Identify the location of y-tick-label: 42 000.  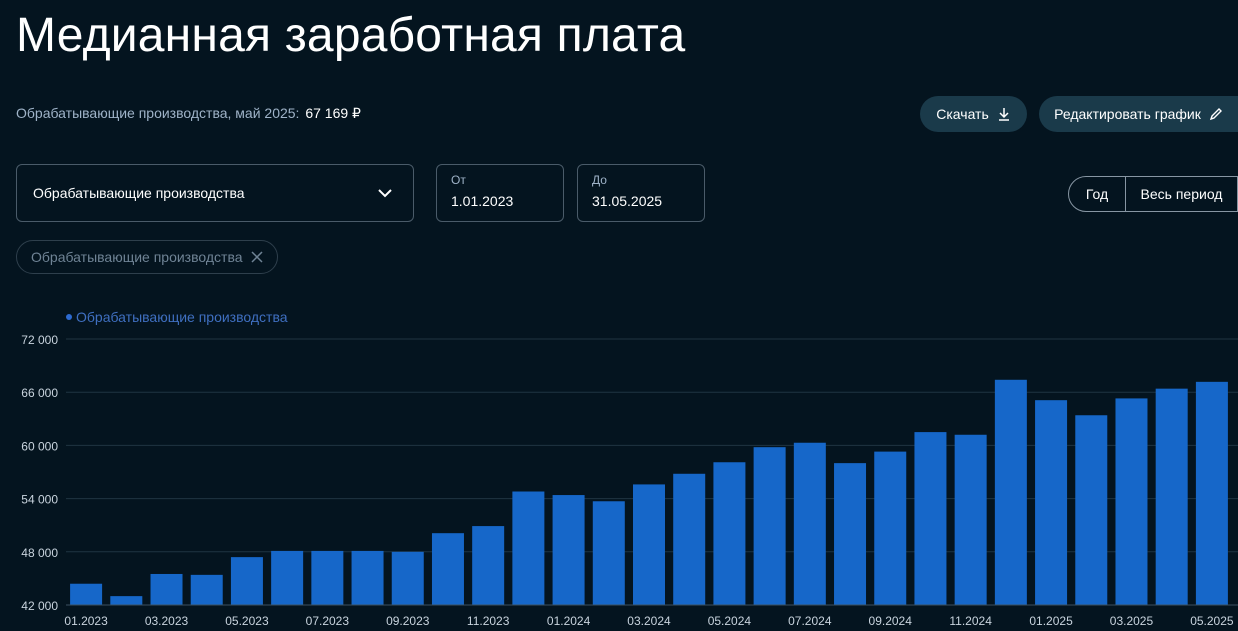
(39, 606).